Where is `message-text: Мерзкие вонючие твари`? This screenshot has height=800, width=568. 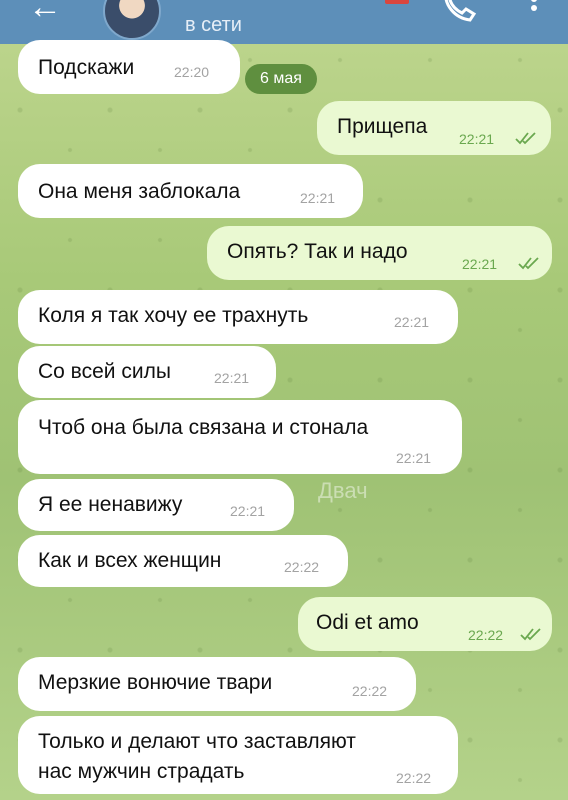
message-text: Мерзкие вонючие твари is located at coordinates (155, 682).